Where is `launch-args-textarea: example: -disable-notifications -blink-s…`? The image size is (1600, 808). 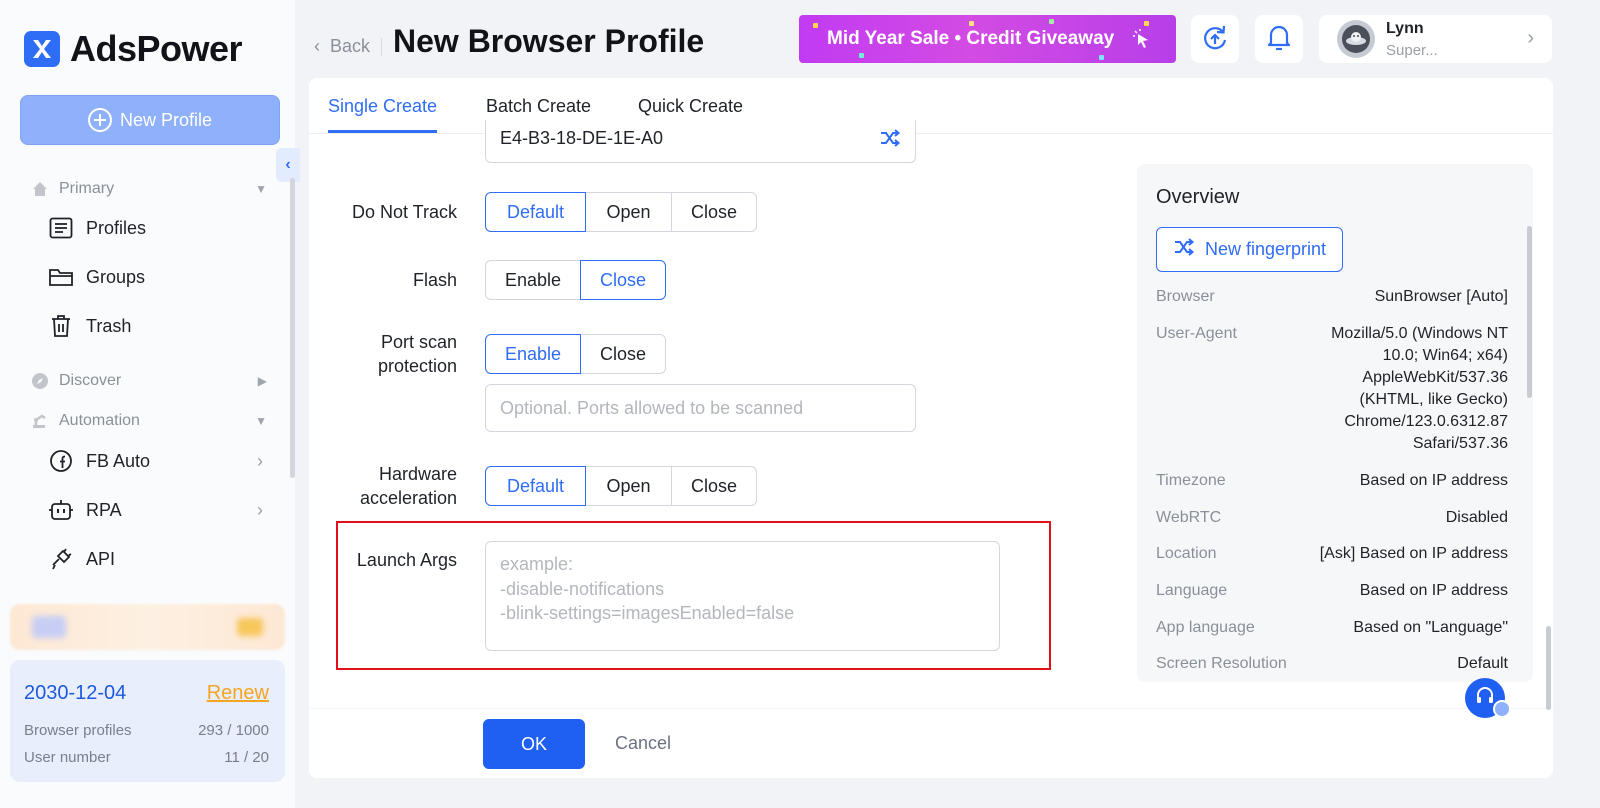
launch-args-textarea: example: -disable-notifications -blink-s… is located at coordinates (742, 596).